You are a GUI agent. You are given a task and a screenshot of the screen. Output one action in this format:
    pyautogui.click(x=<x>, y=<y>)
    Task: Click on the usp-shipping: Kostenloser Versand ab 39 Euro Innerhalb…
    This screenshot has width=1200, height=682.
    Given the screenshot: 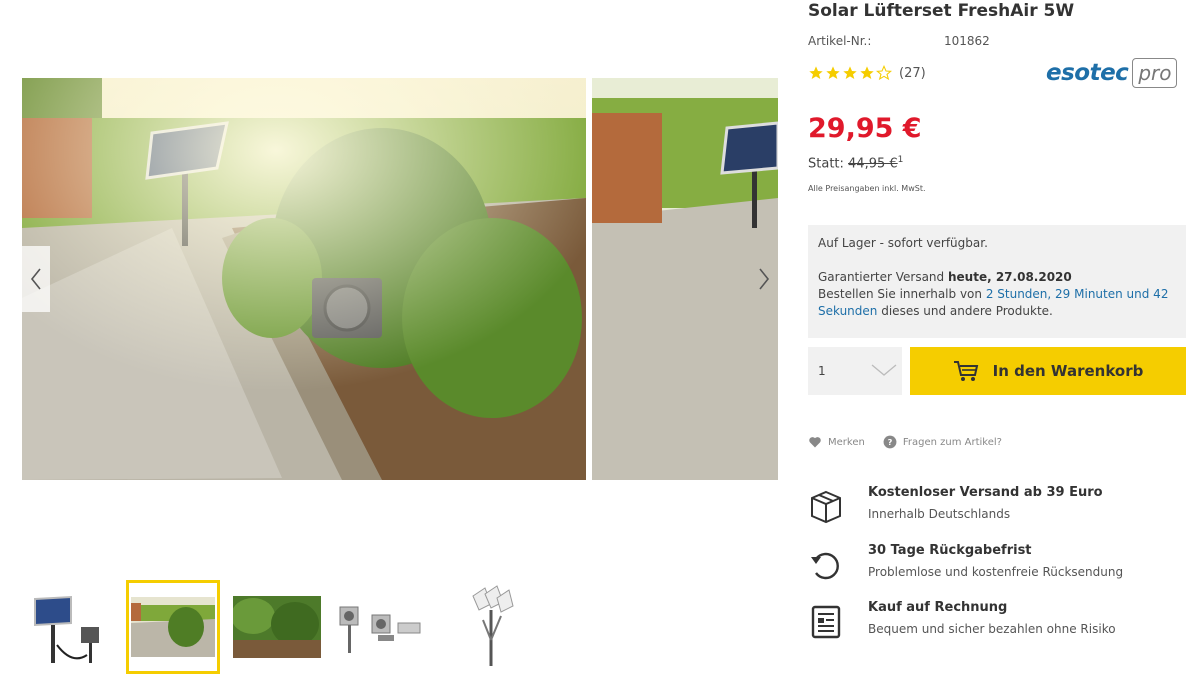 What is the action you would take?
    pyautogui.click(x=997, y=510)
    